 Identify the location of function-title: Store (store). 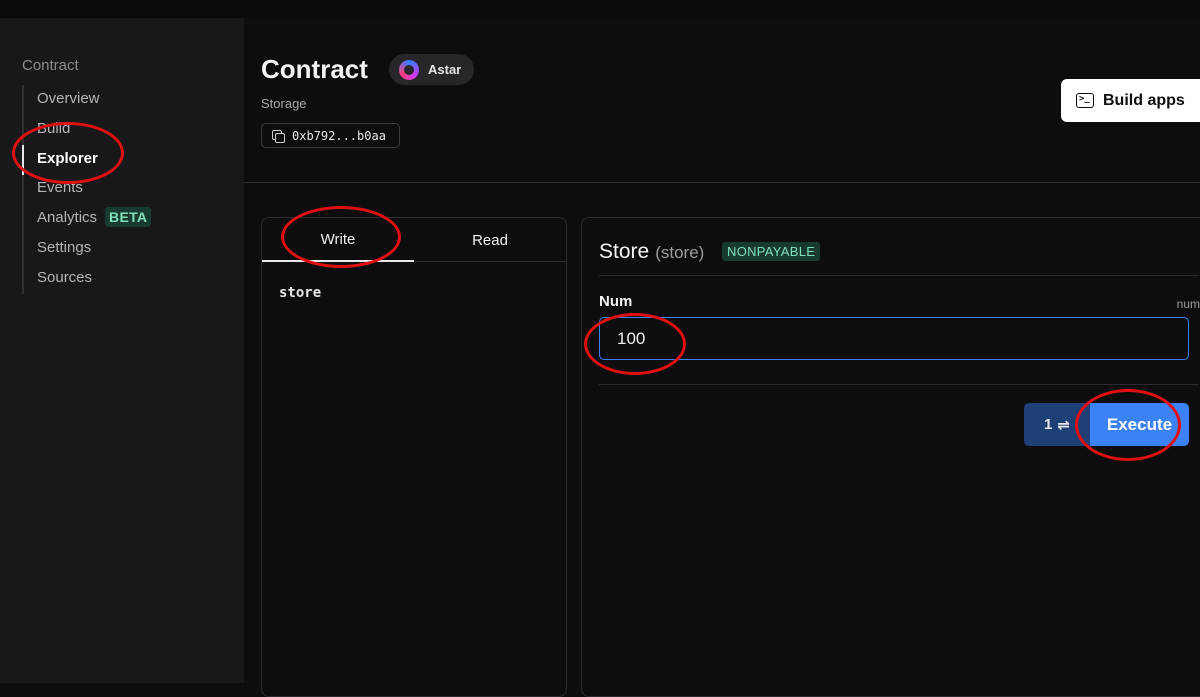
(651, 252).